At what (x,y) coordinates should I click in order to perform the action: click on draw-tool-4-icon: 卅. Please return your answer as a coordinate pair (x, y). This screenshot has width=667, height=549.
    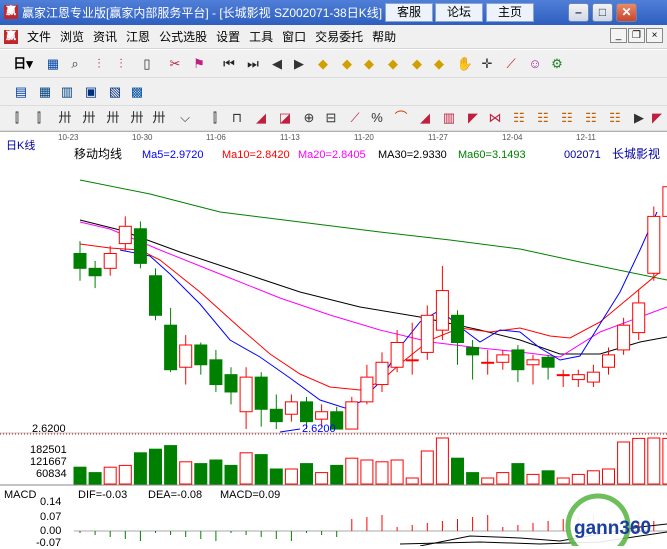
    Looking at the image, I should click on (89, 118).